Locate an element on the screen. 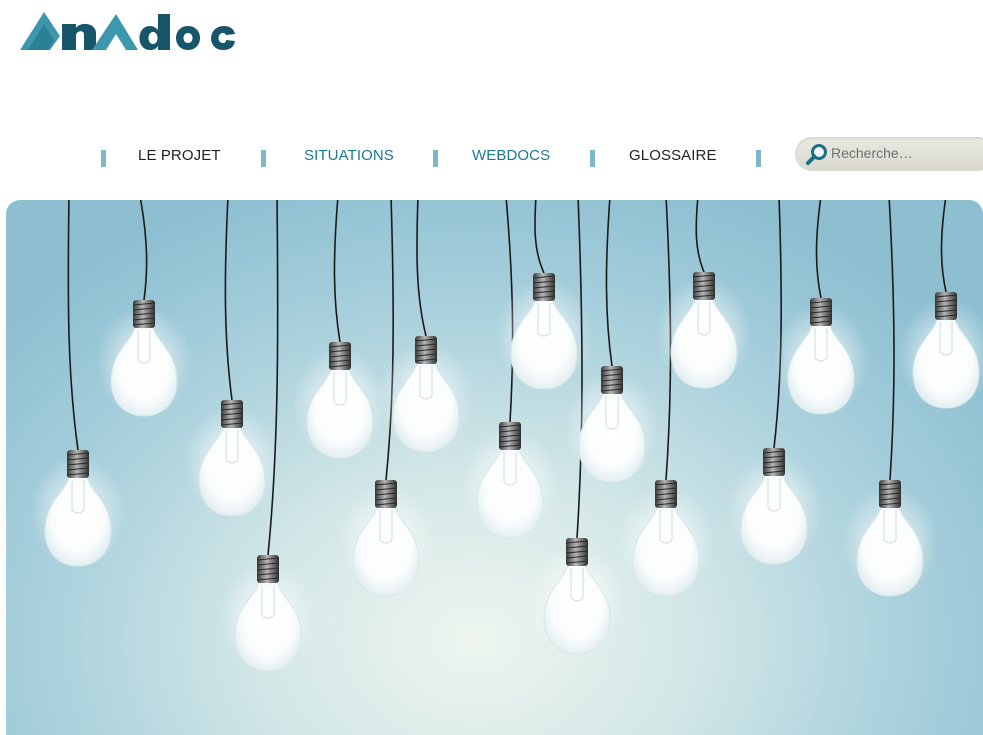  search-input is located at coordinates (906, 153).